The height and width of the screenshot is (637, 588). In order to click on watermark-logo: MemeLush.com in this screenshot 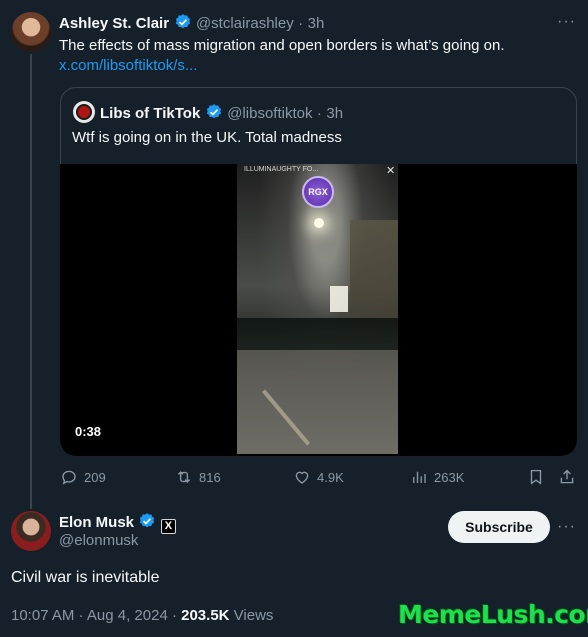, I will do `click(493, 614)`.